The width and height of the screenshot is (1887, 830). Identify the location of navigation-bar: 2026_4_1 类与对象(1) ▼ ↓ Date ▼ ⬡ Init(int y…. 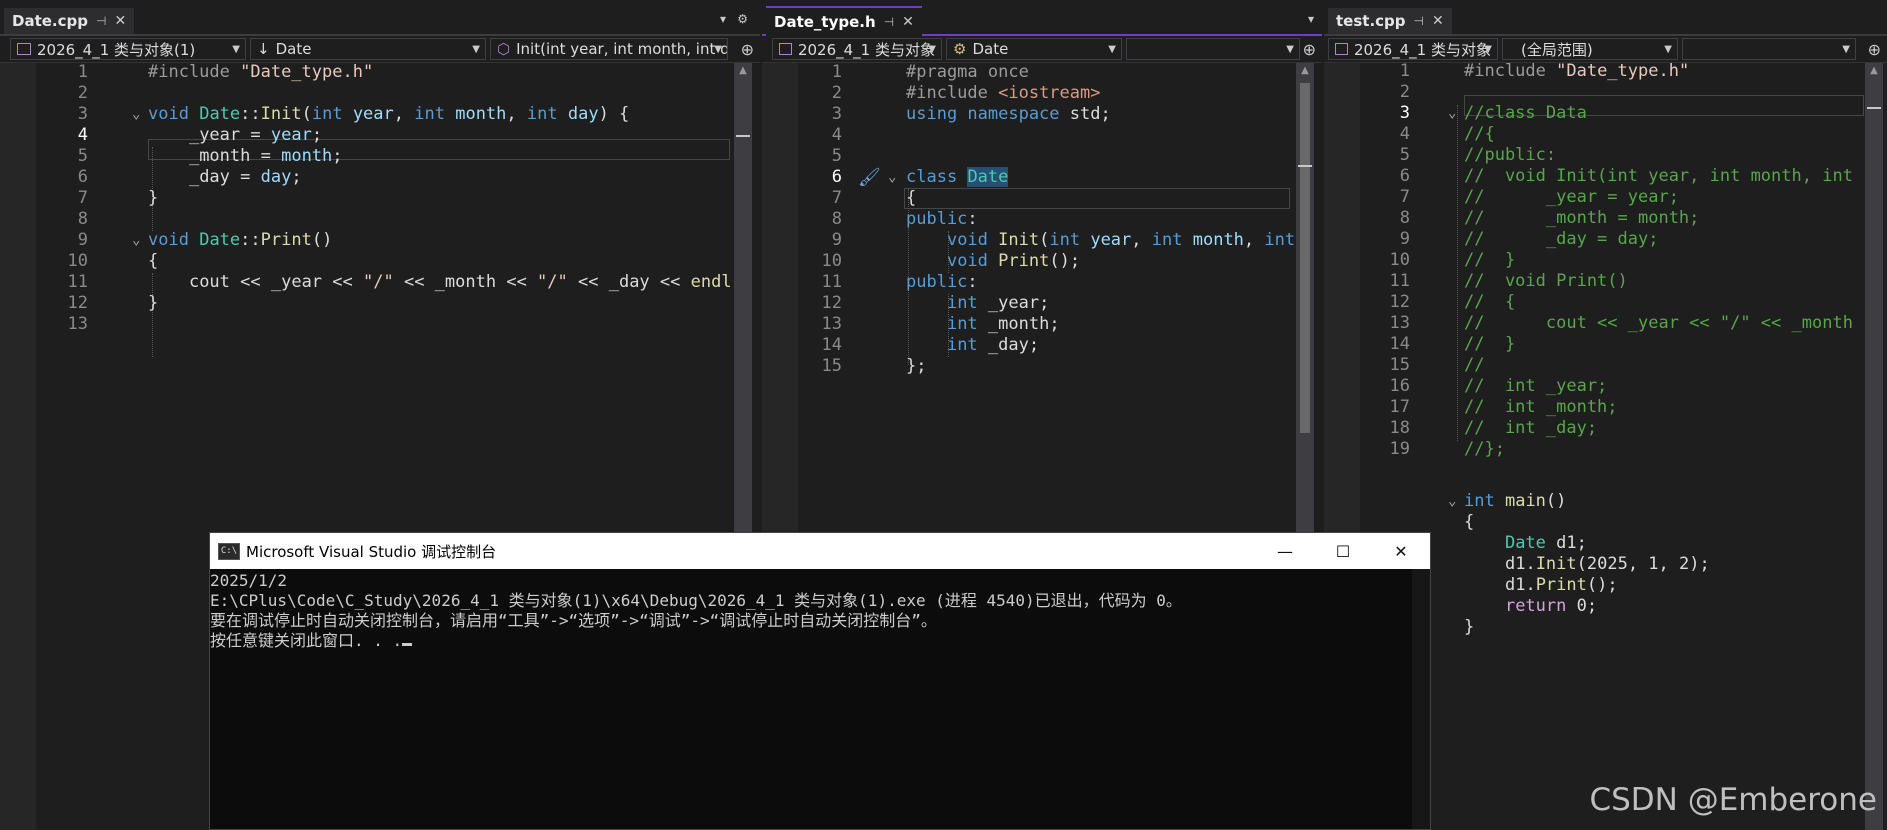
(380, 49).